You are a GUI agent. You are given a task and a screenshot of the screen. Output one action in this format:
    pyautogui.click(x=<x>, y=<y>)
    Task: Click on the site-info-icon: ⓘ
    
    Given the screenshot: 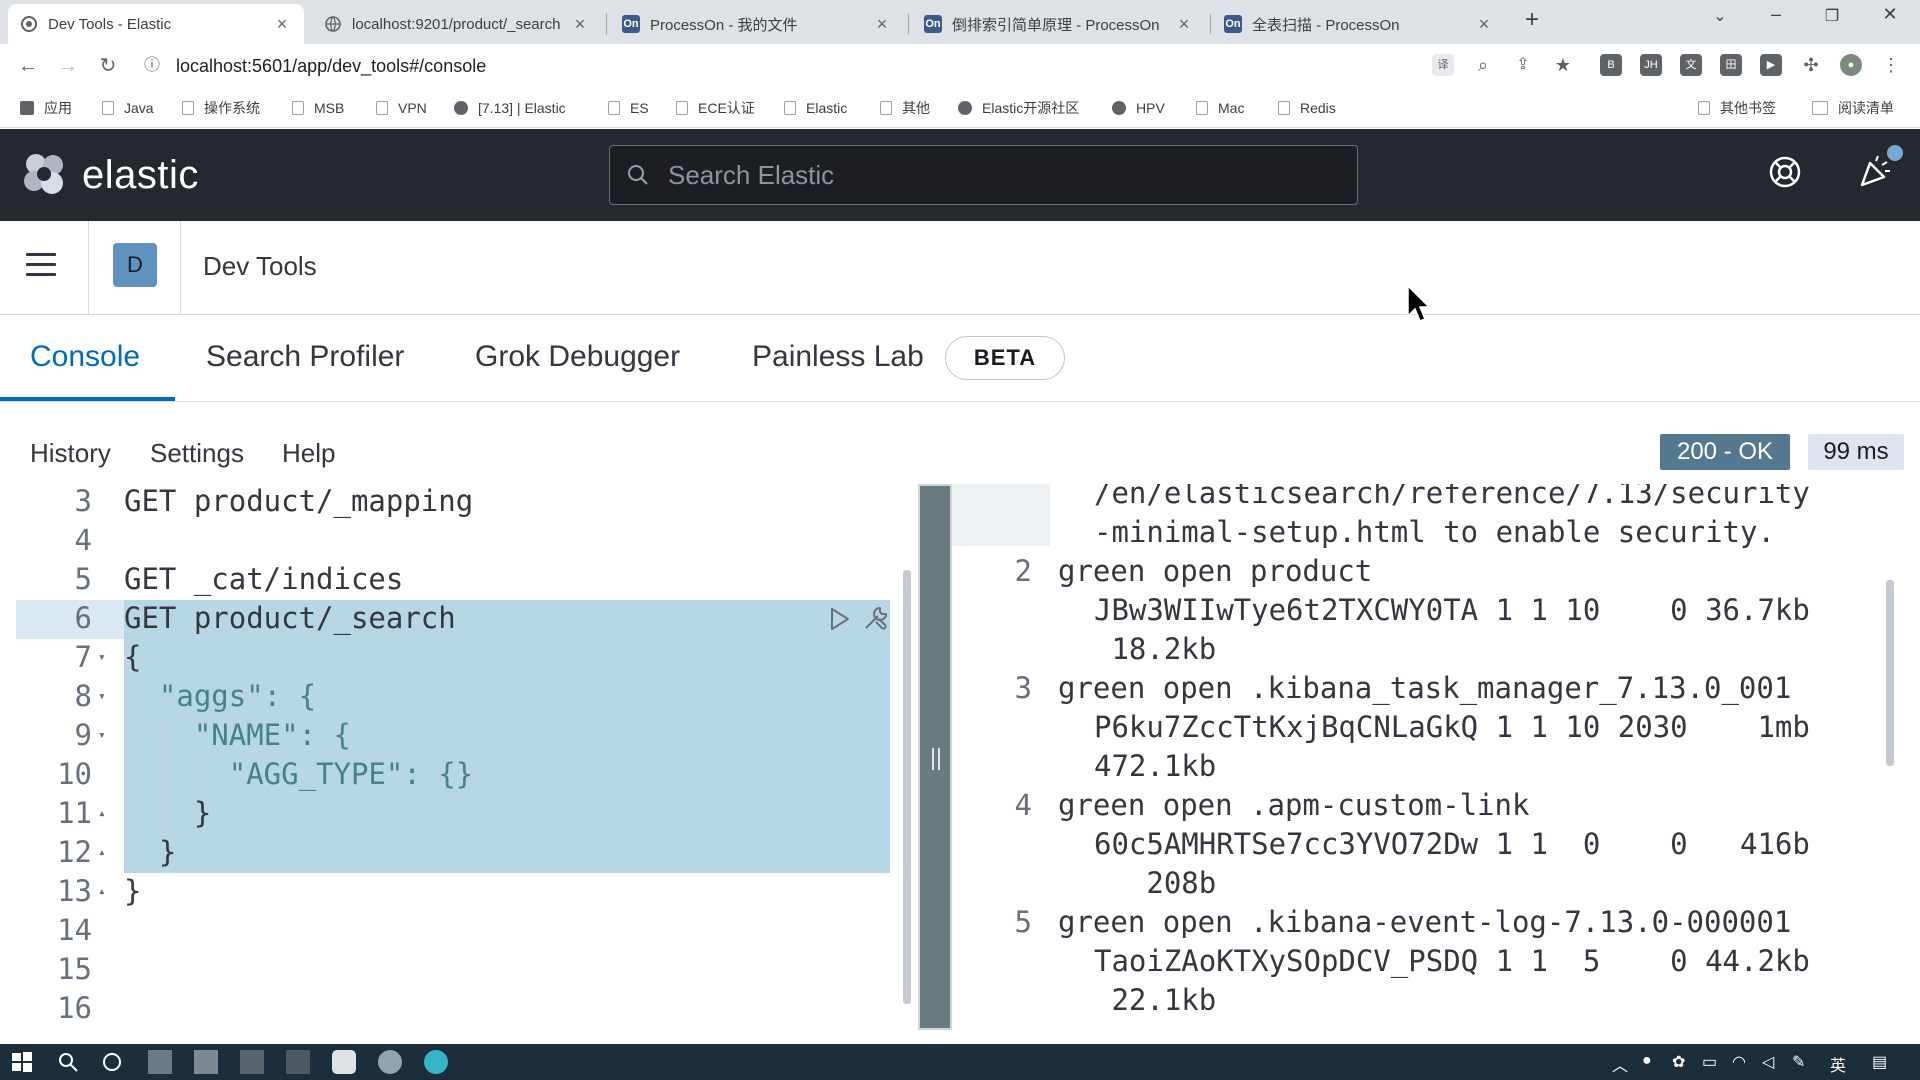 What is the action you would take?
    pyautogui.click(x=152, y=66)
    